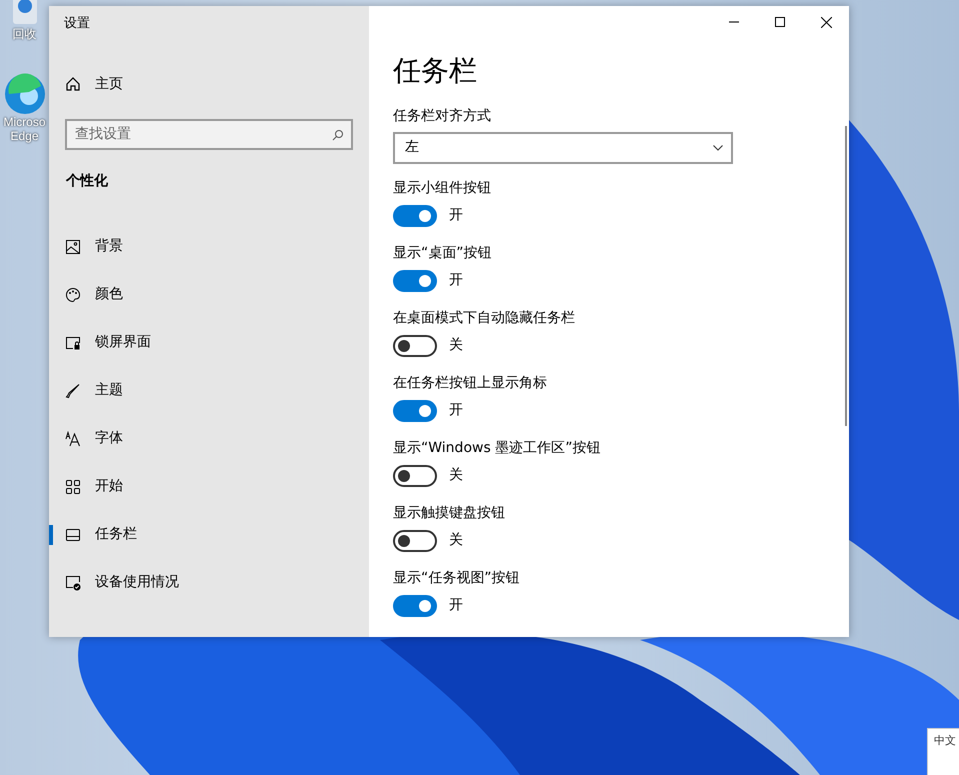  Describe the element at coordinates (73, 294) in the screenshot. I see `palette-icon` at that location.